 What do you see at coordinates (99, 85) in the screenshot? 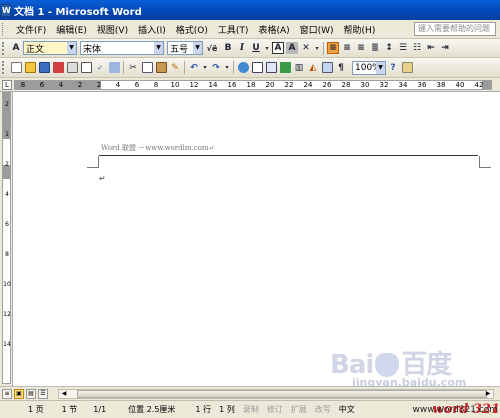
I see `ruler-number: 2` at bounding box center [99, 85].